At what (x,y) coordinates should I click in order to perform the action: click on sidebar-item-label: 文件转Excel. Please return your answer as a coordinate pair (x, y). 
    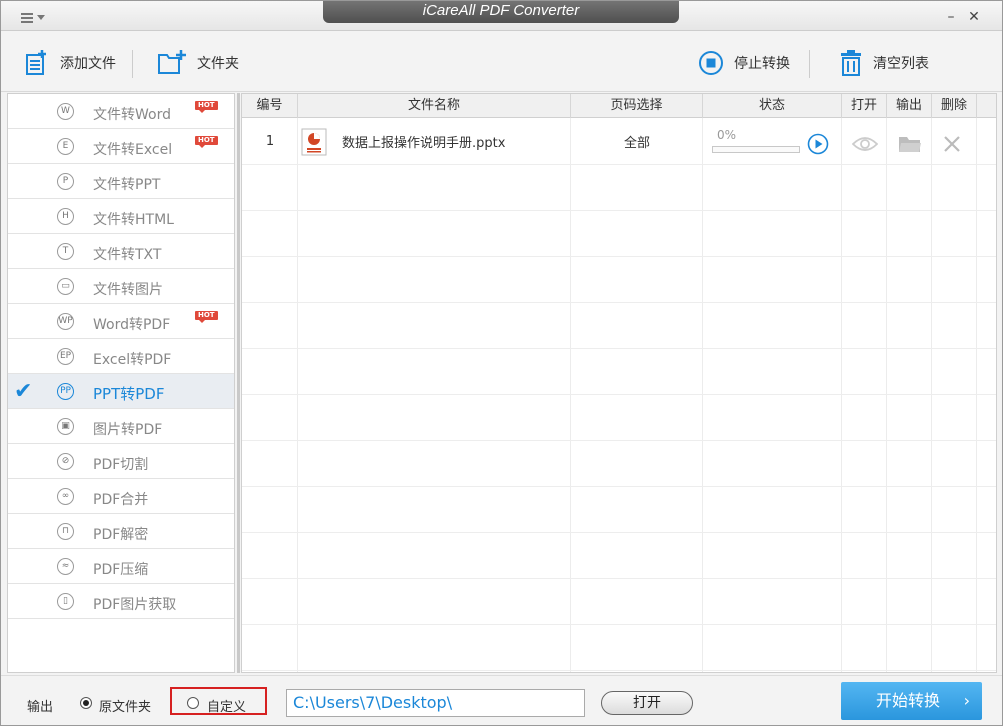
    Looking at the image, I should click on (133, 150).